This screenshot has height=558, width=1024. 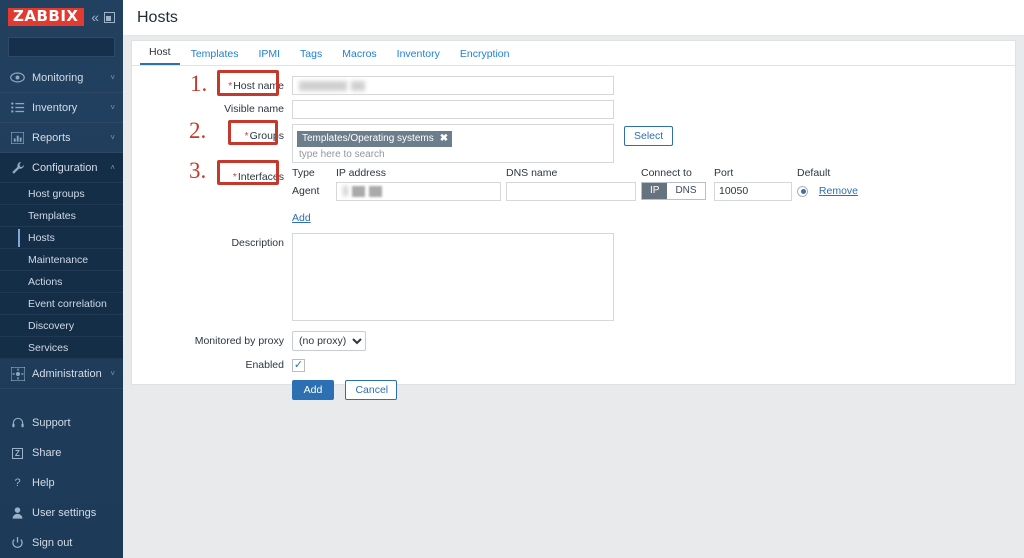 What do you see at coordinates (61, 423) in the screenshot?
I see `sidebar-item-support: Support` at bounding box center [61, 423].